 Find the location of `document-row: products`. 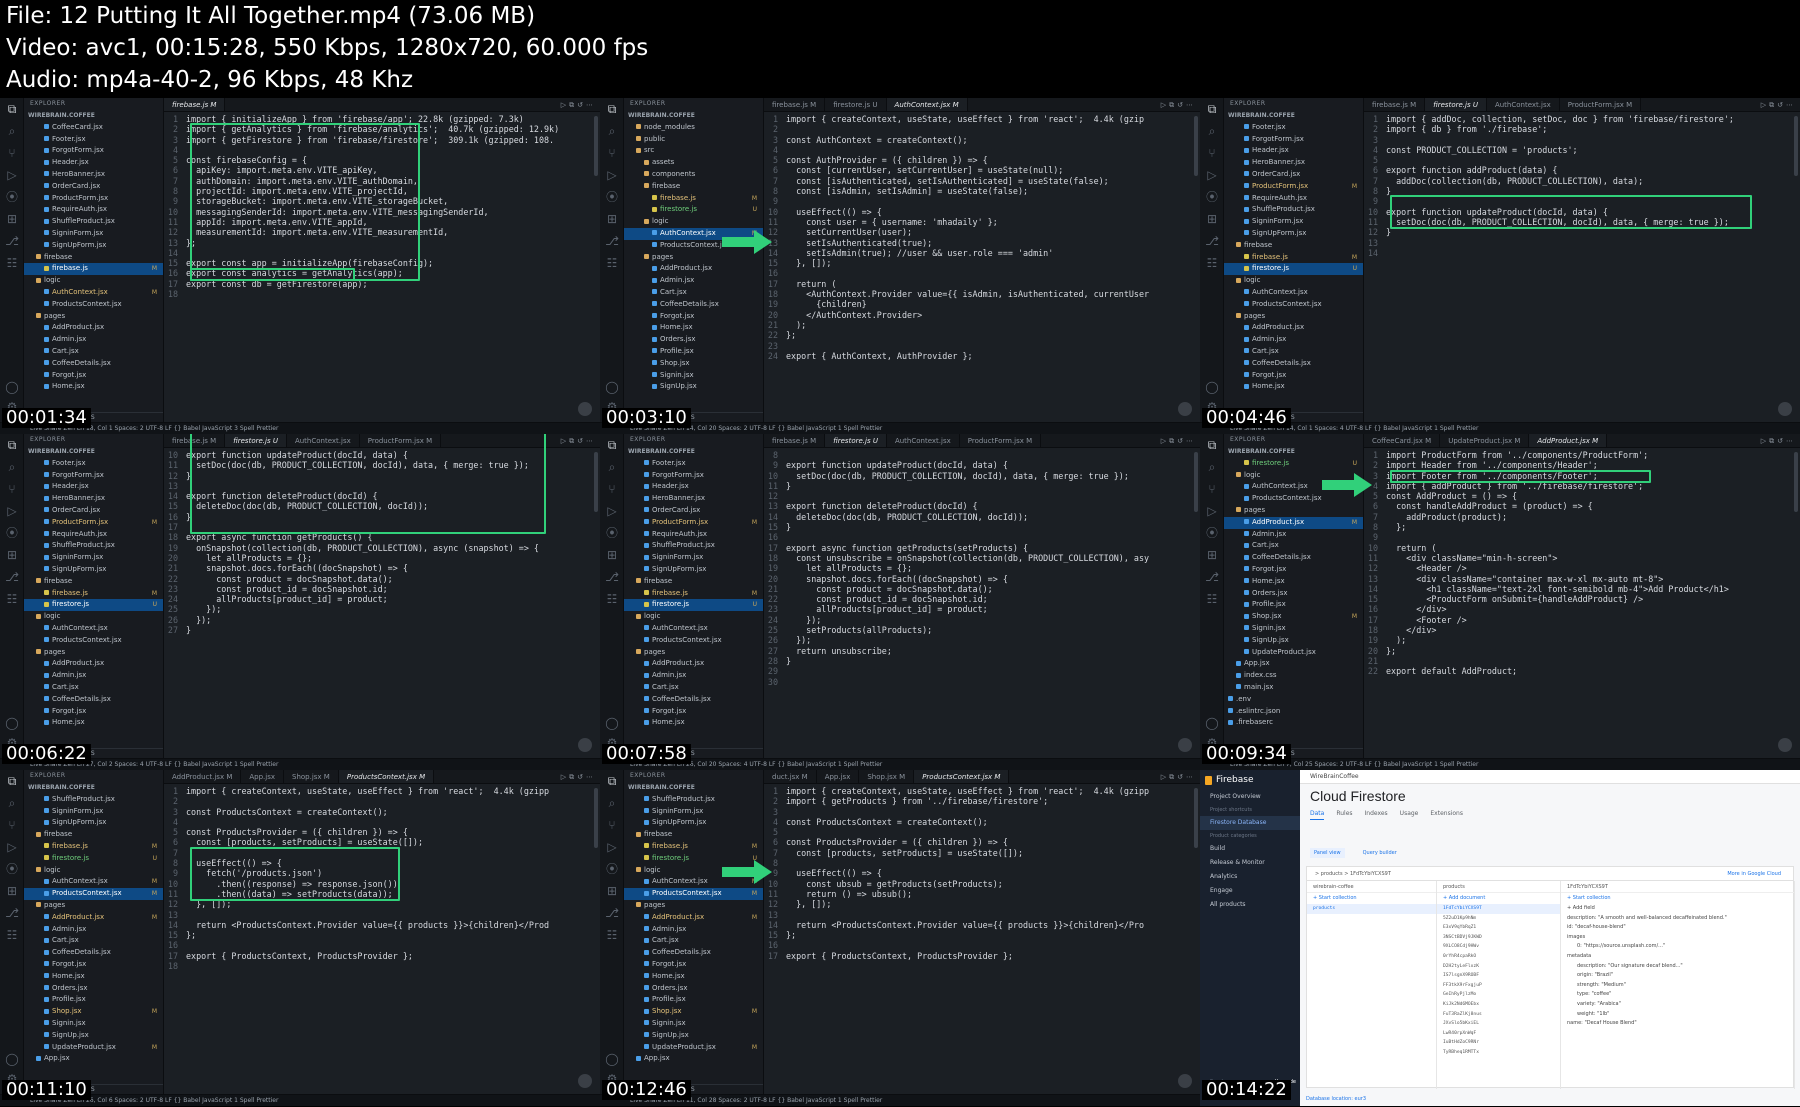

document-row: products is located at coordinates (1371, 909).